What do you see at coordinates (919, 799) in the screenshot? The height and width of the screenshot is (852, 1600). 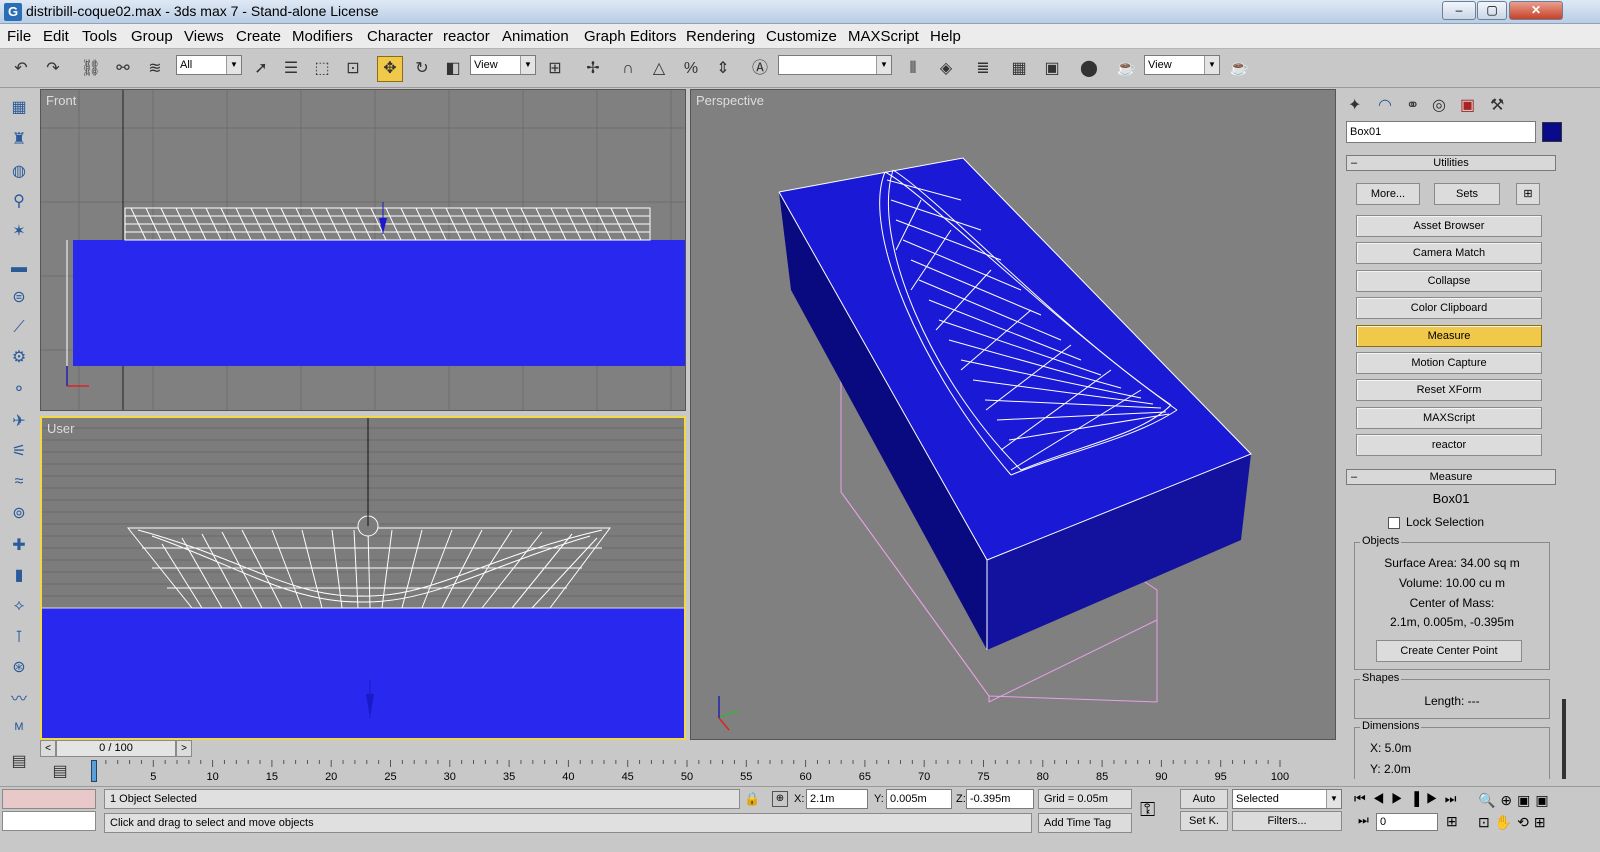 I see `y-coordinate-field: 0.005m` at bounding box center [919, 799].